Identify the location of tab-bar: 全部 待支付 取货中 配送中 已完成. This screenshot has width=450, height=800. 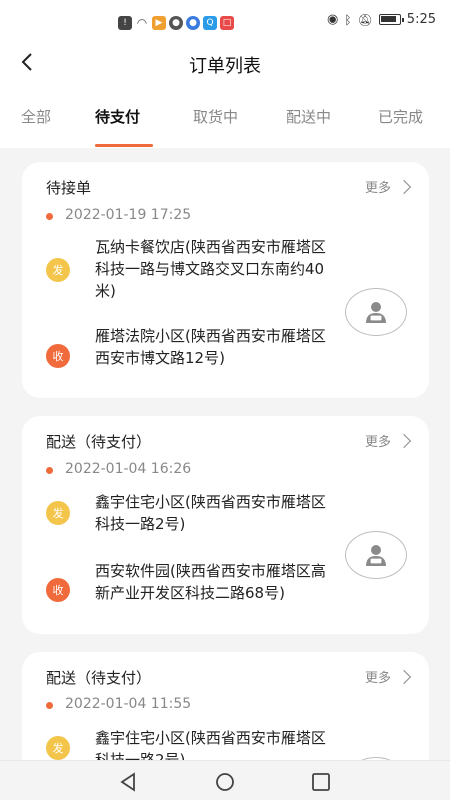
(225, 117).